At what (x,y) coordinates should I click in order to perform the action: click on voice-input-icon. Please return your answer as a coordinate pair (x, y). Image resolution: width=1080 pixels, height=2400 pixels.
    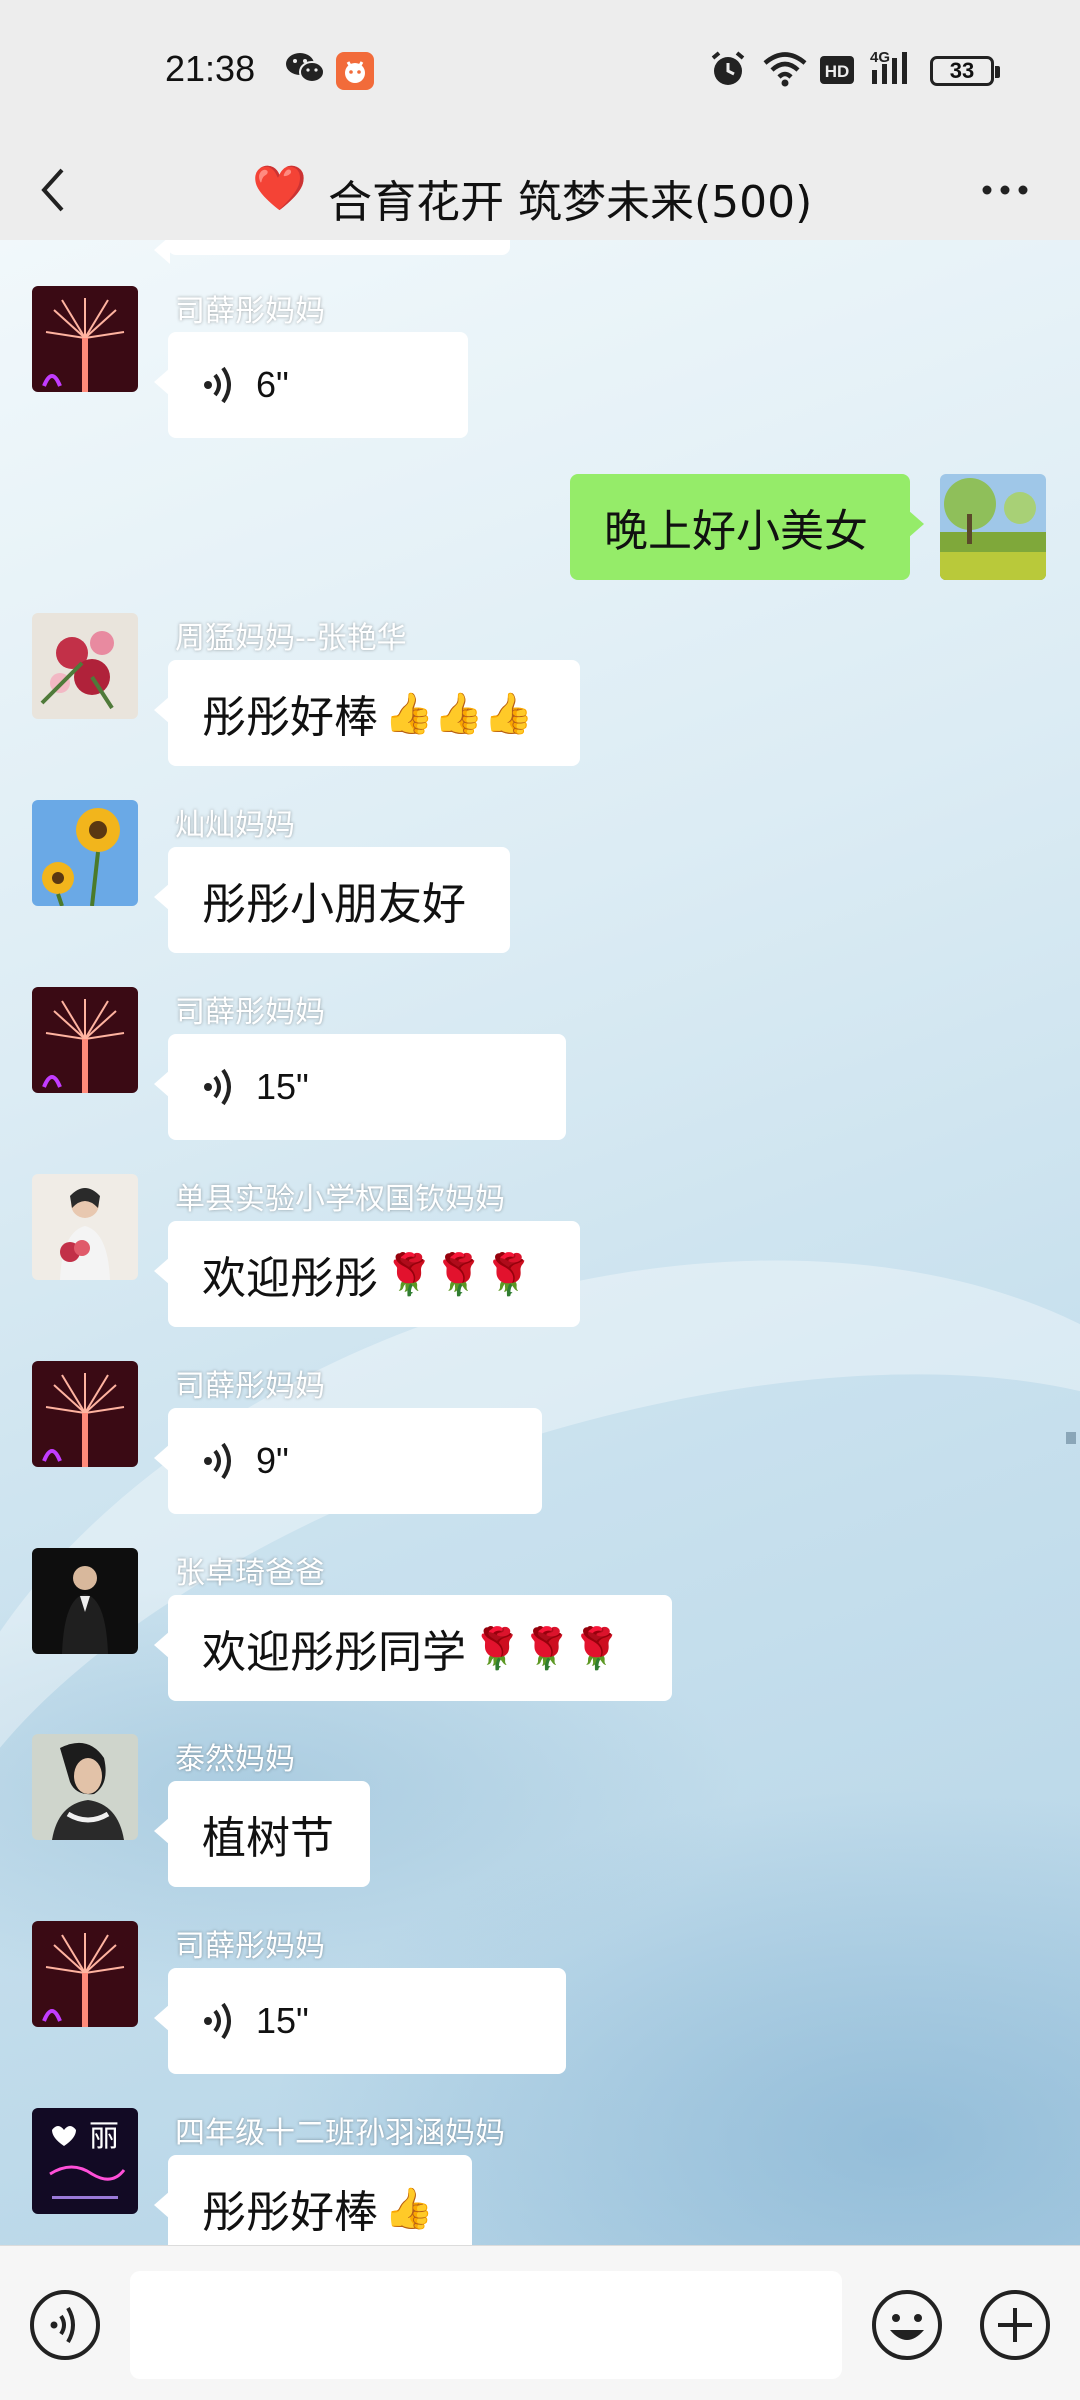
    Looking at the image, I should click on (65, 2325).